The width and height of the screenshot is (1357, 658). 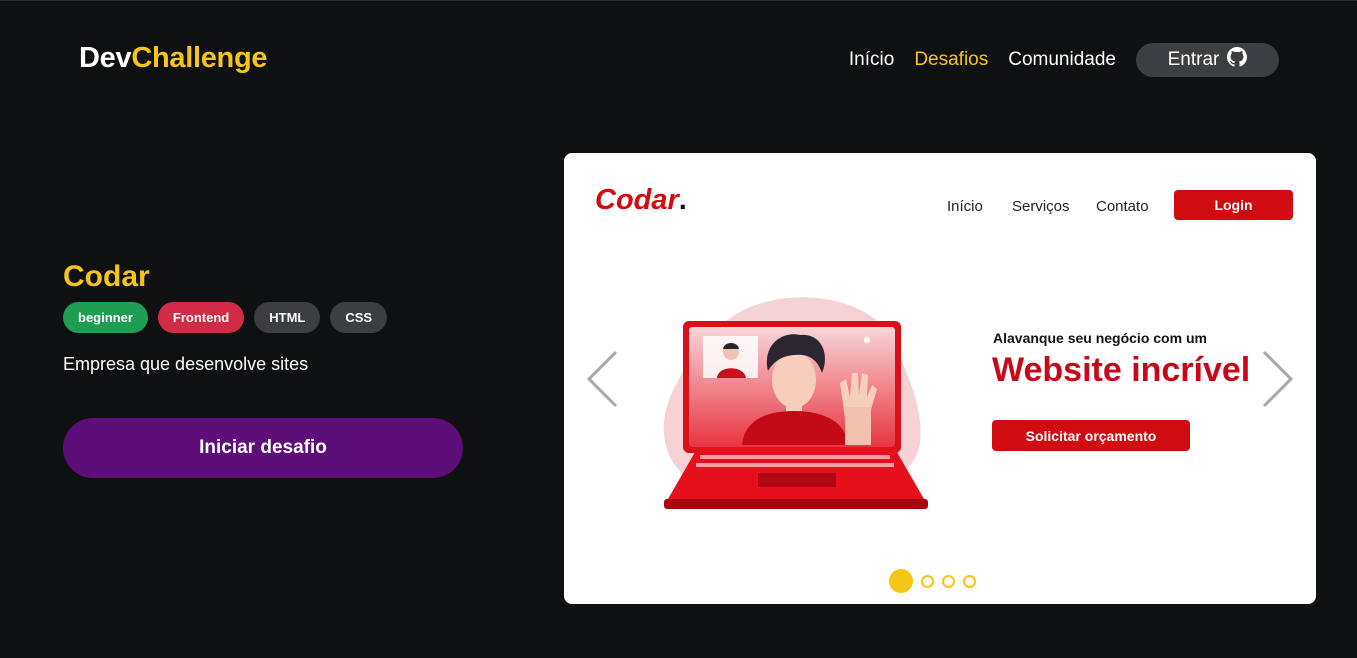 I want to click on preview-nav-servicos: Serviços, so click(x=1041, y=206).